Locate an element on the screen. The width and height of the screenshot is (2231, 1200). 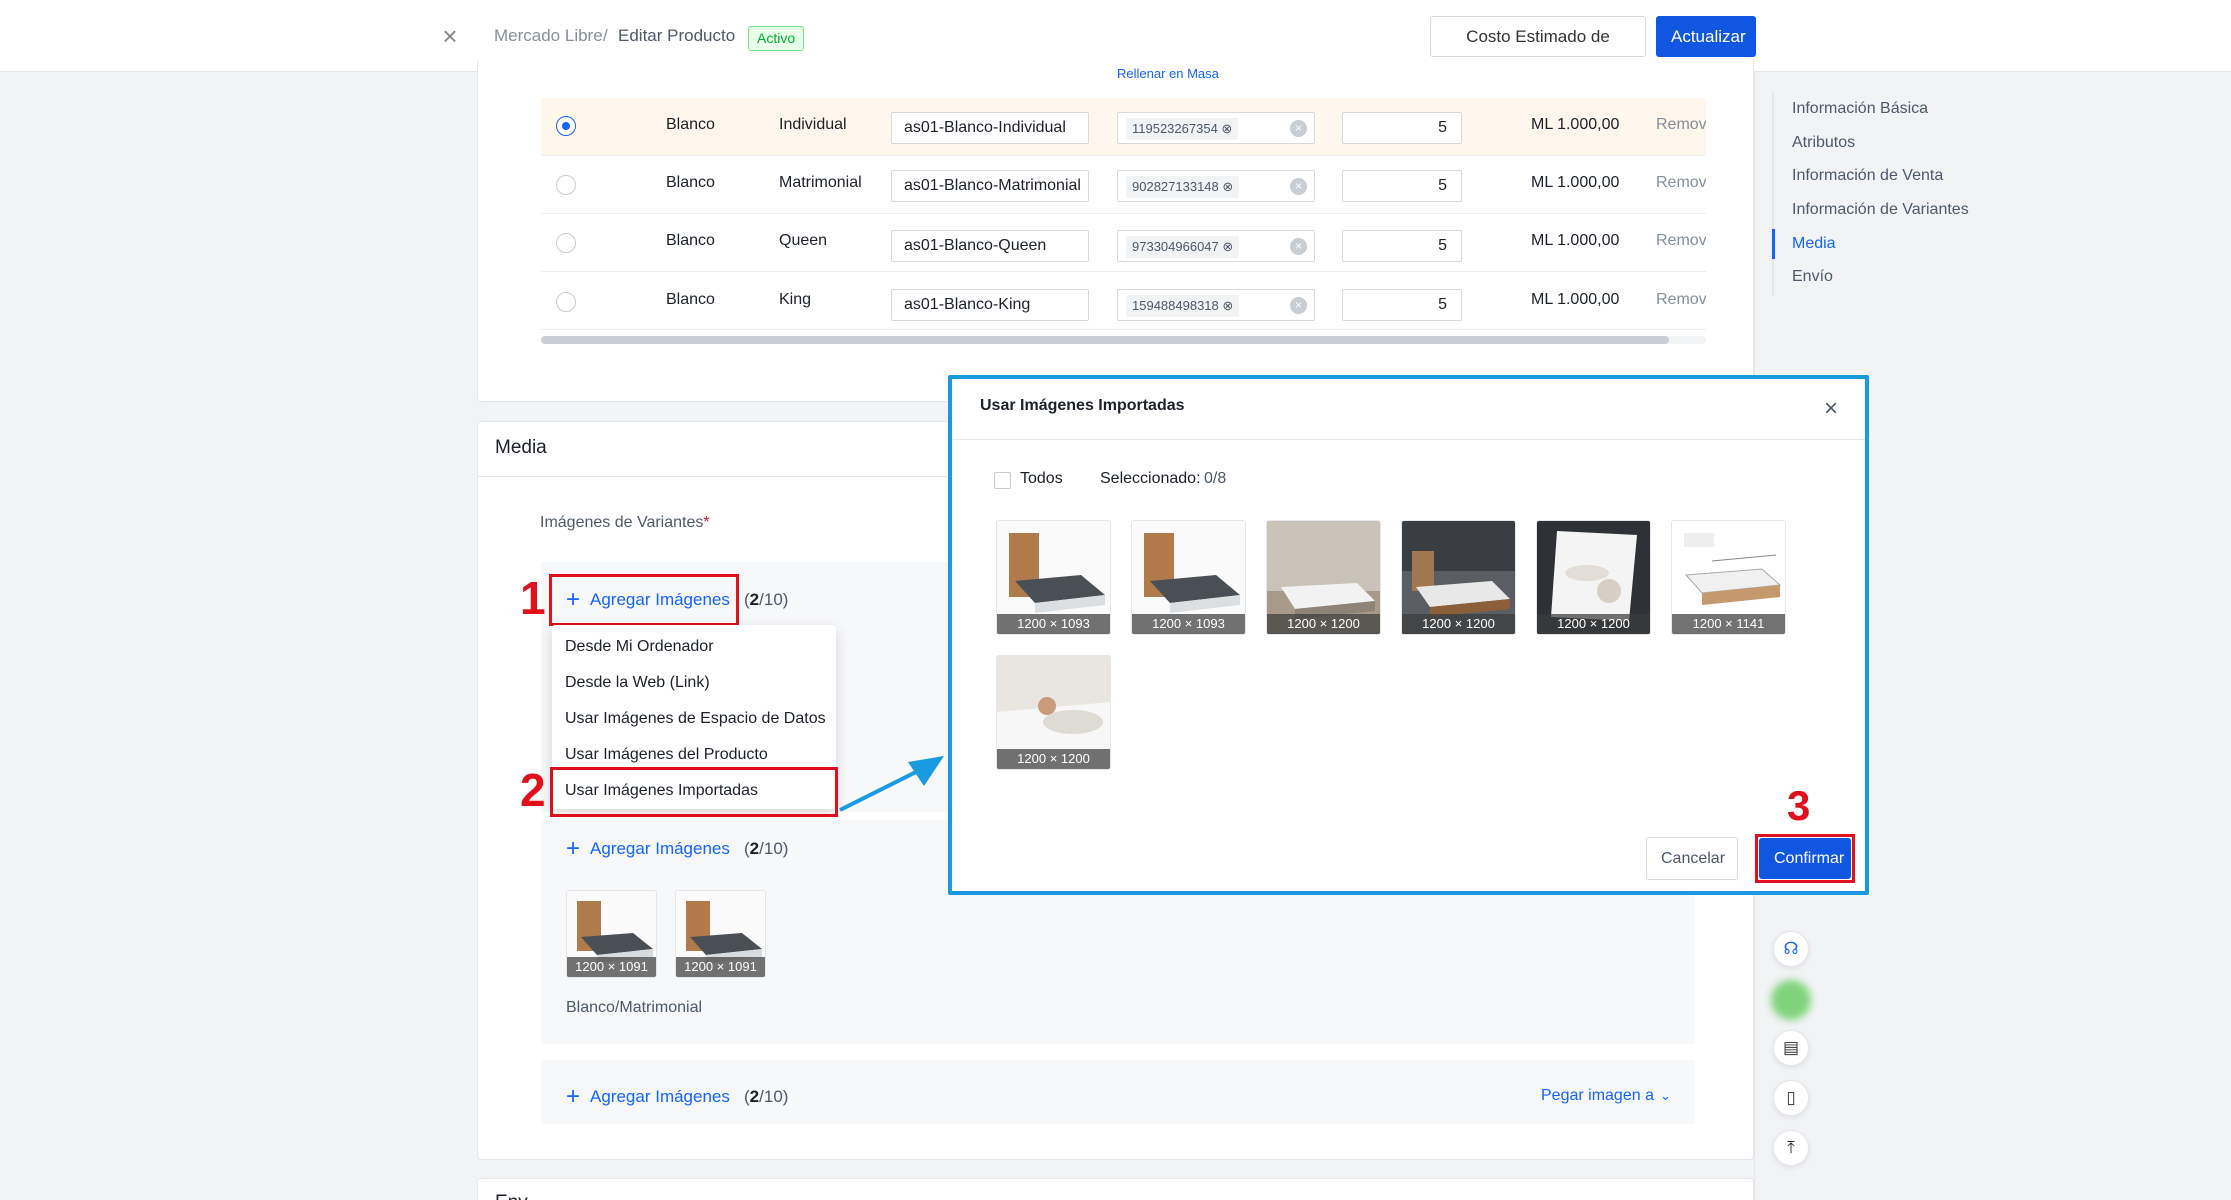
modal-title: Usar Imágenes Importadas is located at coordinates (1082, 405).